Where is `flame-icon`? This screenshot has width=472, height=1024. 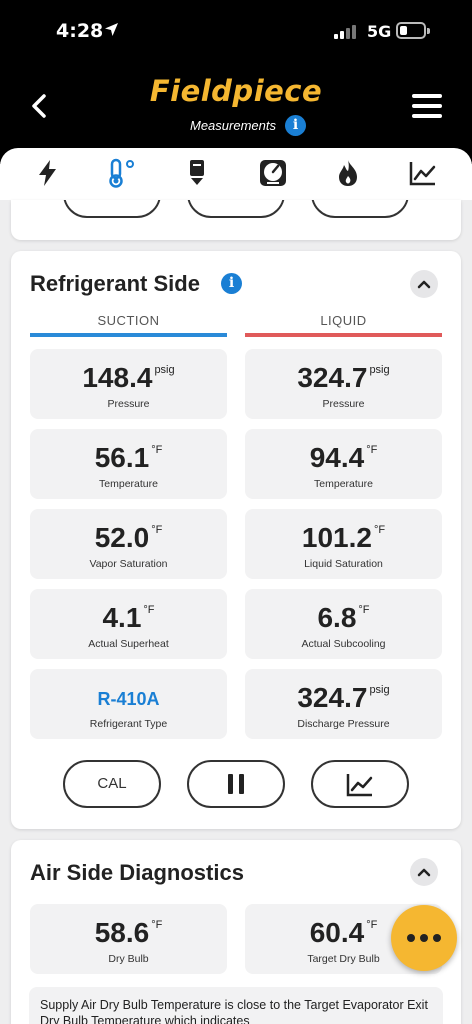 flame-icon is located at coordinates (348, 173).